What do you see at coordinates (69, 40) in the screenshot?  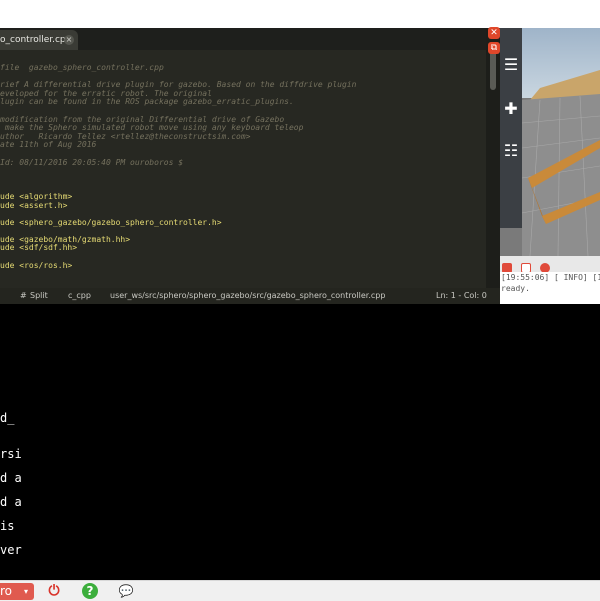 I see `close-tab-icon: ×` at bounding box center [69, 40].